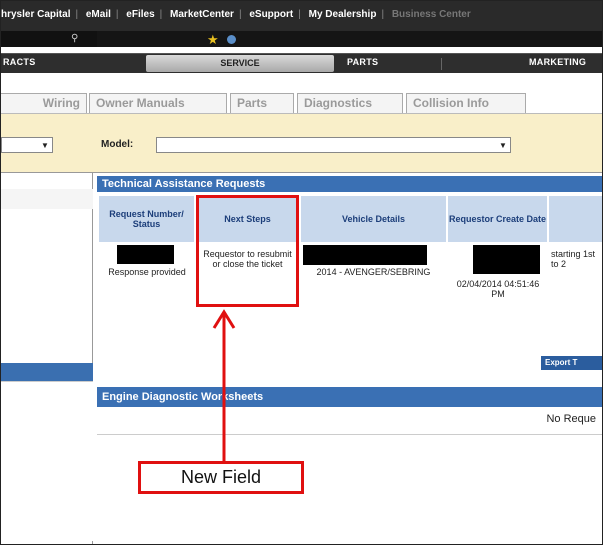  Describe the element at coordinates (373, 219) in the screenshot. I see `column-header-vehicle: Vehicle Details` at that location.